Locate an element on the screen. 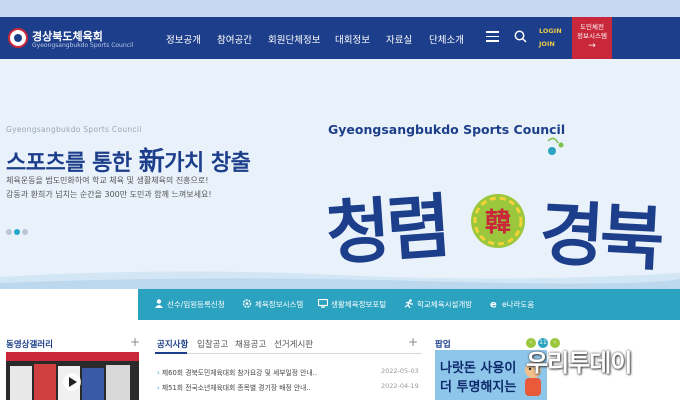 This screenshot has width=680, height=400. nav-item-archive: 자료실 is located at coordinates (399, 39).